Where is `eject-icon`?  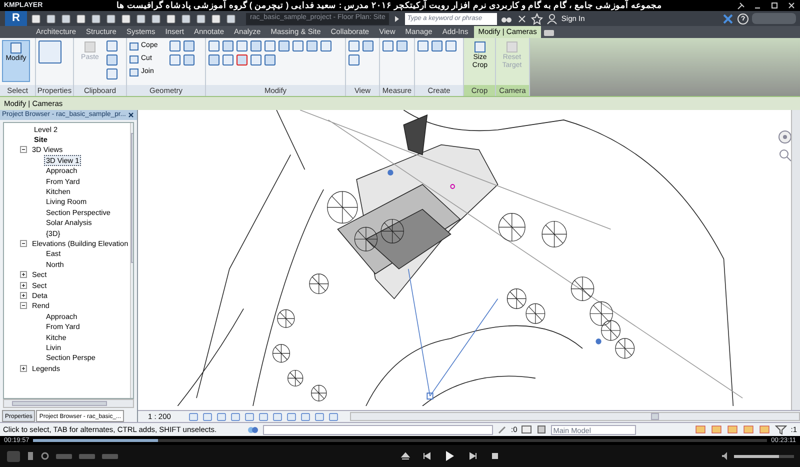
eject-icon is located at coordinates (405, 456).